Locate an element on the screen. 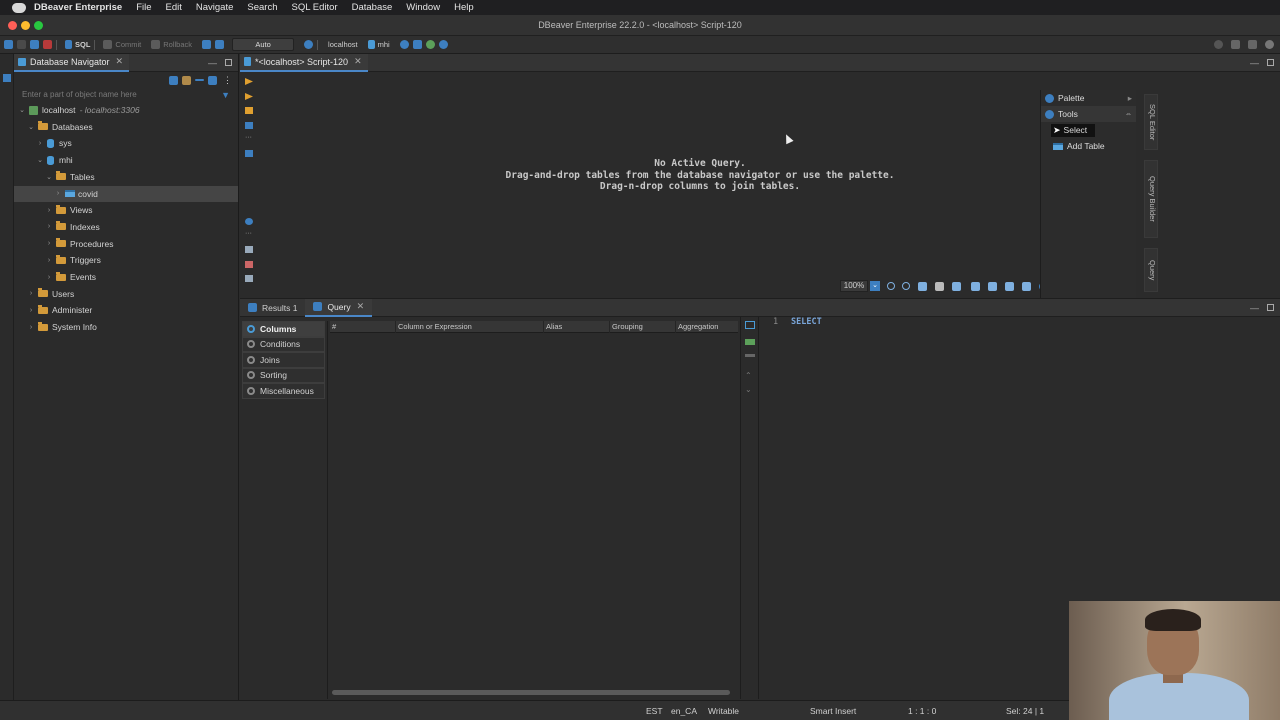  column-header: Grouping is located at coordinates (643, 327).